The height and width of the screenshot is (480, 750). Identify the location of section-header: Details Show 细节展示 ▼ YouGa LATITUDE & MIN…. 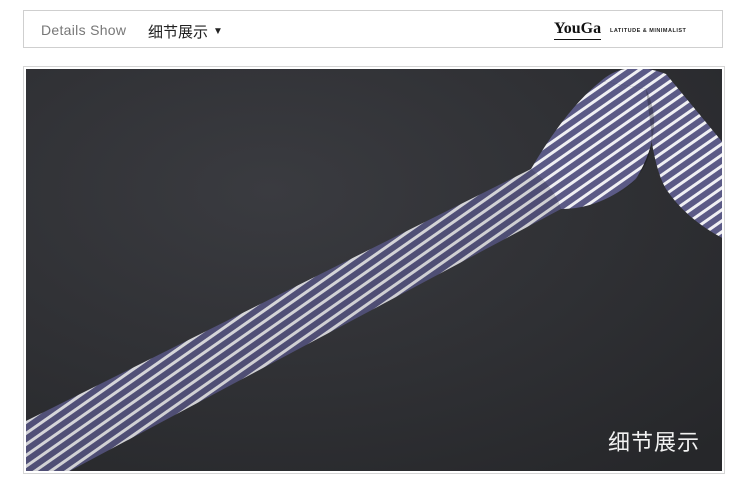
(373, 29).